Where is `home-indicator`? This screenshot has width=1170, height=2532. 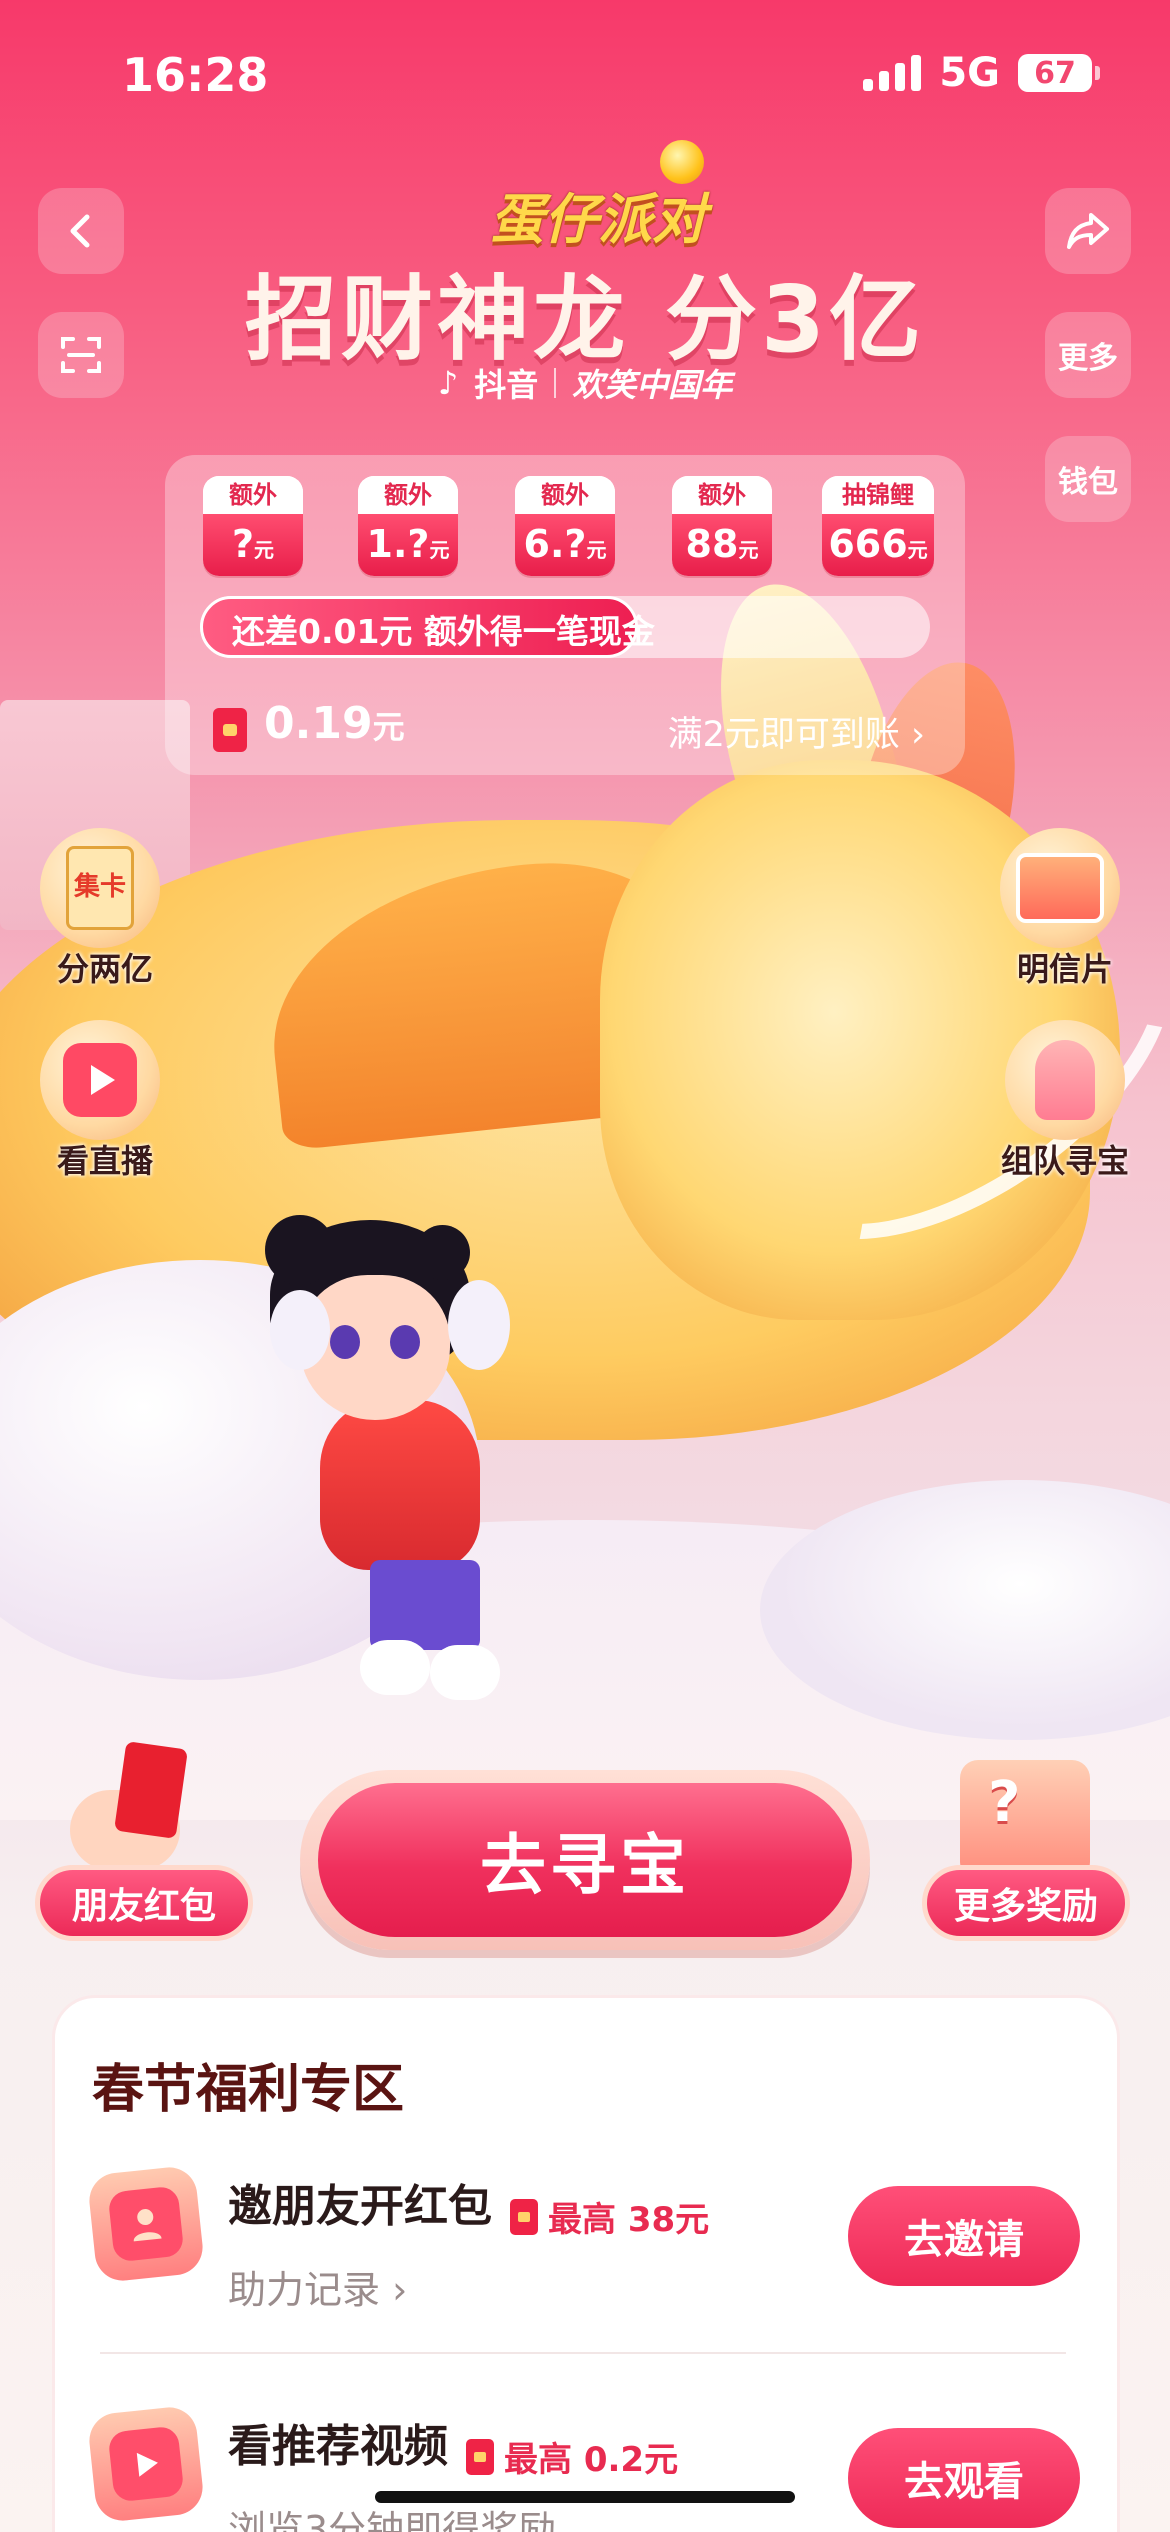
home-indicator is located at coordinates (585, 2497).